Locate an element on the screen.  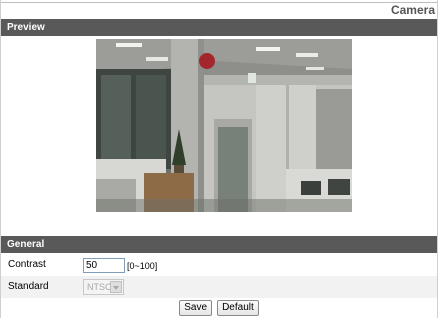
contrast-range-hint: [0~100] is located at coordinates (142, 266).